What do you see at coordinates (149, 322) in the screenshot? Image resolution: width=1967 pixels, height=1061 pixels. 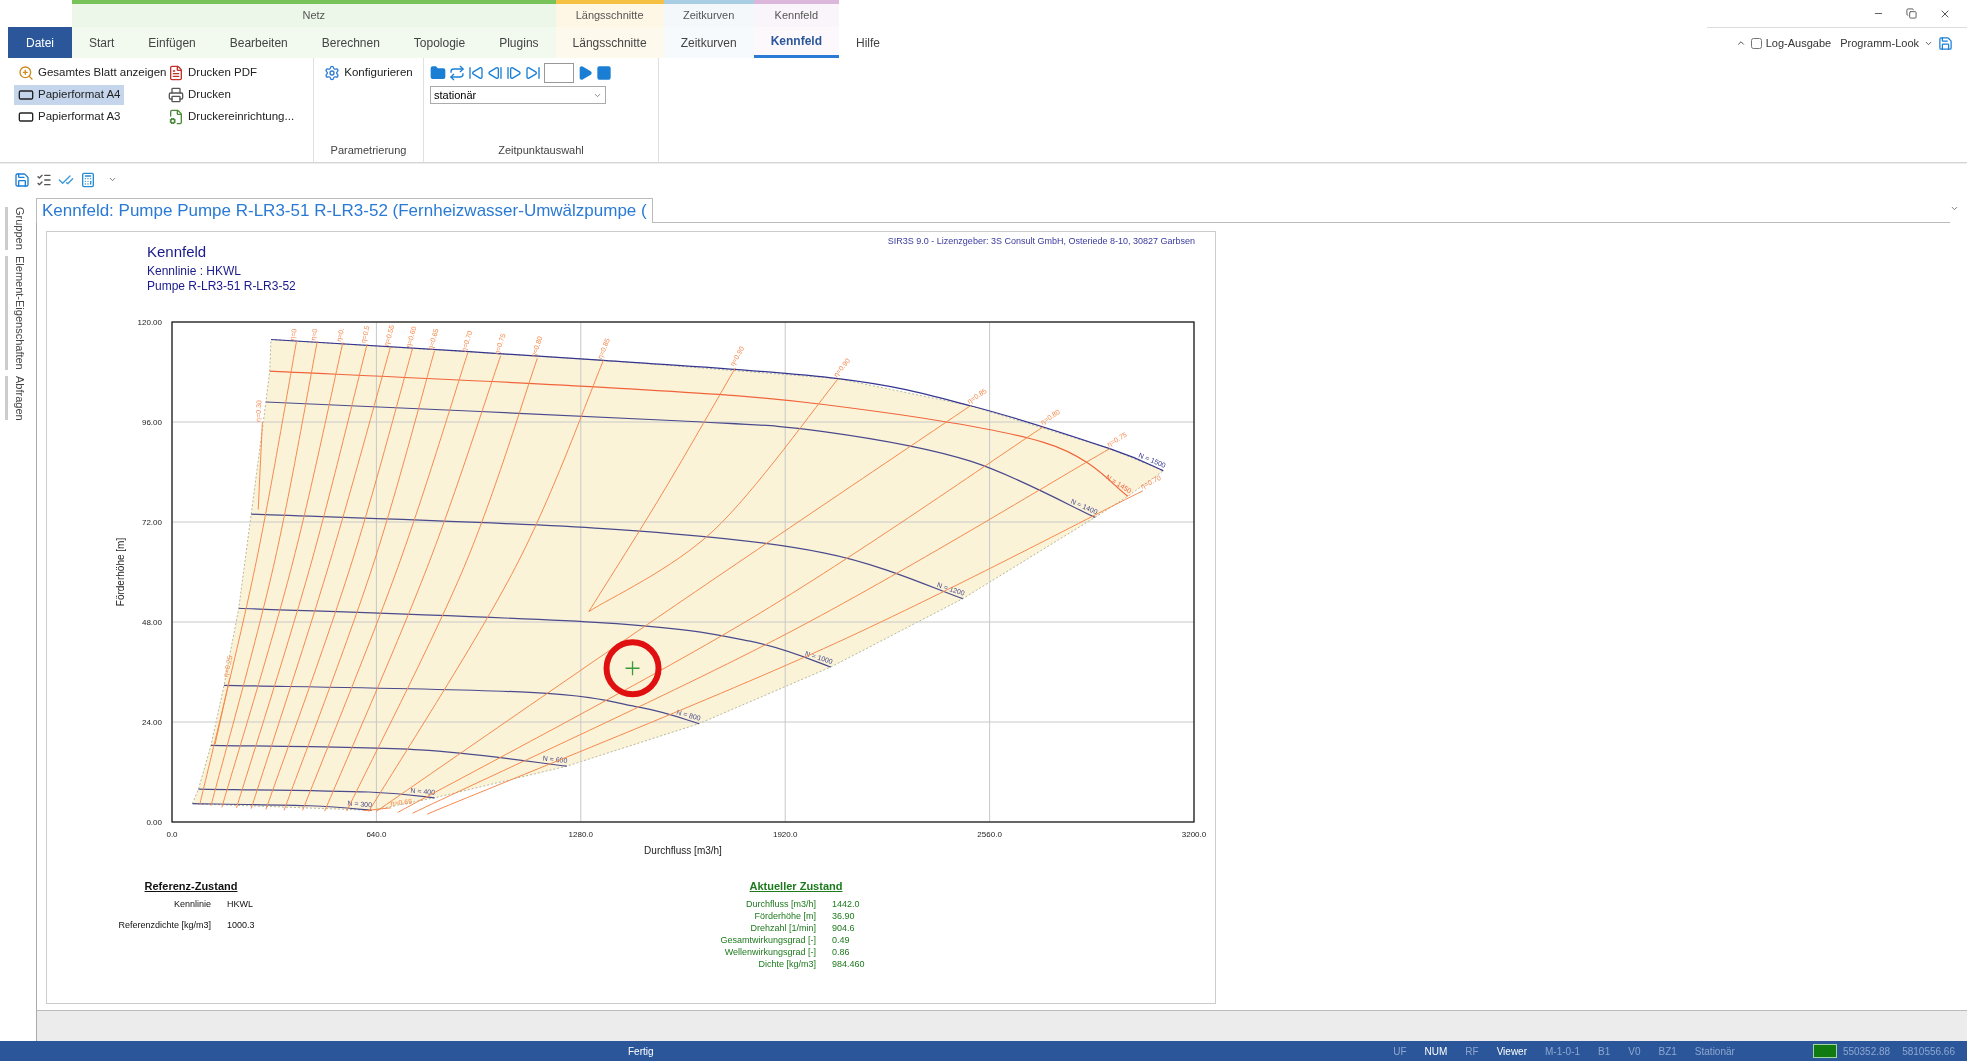 I see `y-tick-label: 120.00` at bounding box center [149, 322].